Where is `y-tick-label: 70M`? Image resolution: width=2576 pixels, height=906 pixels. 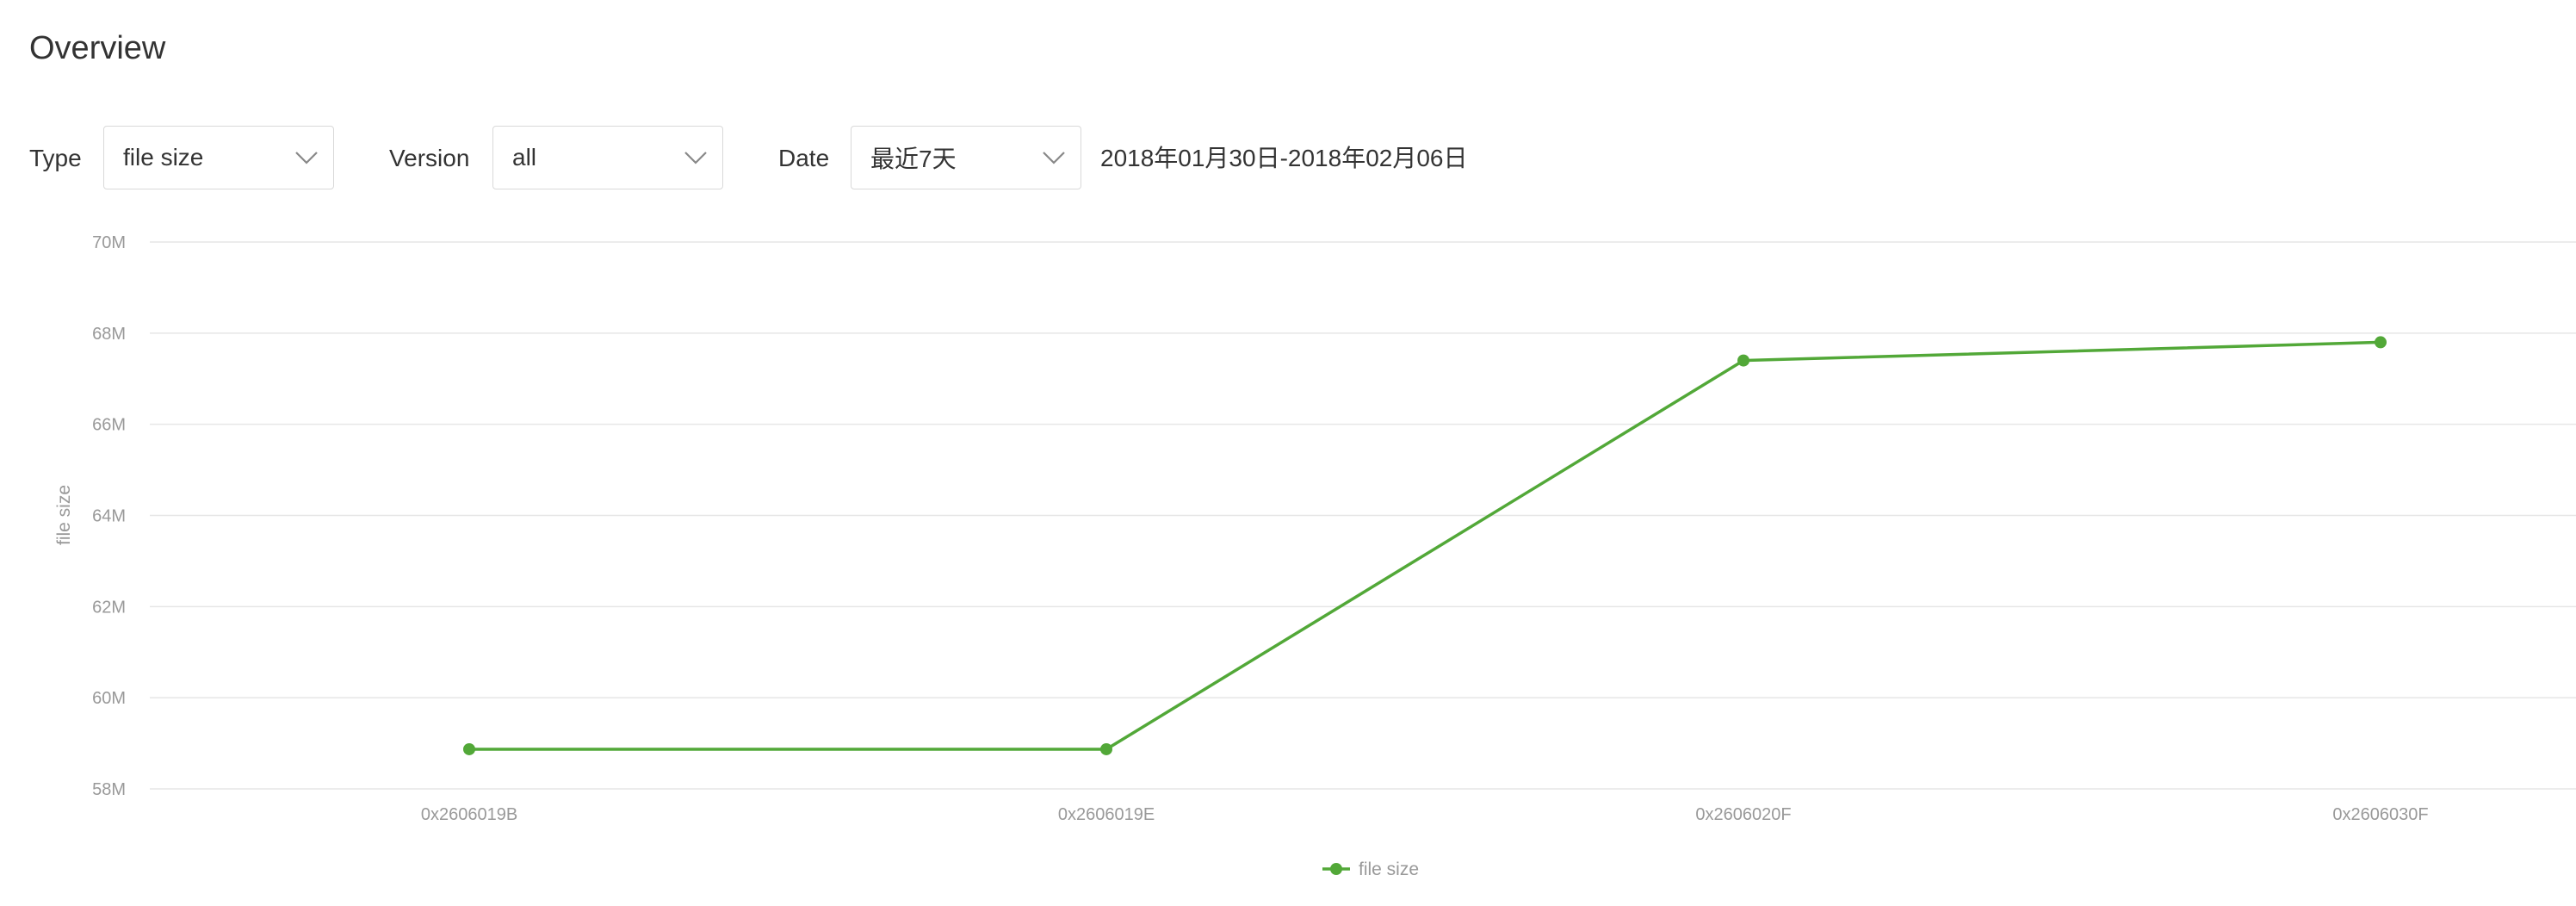 y-tick-label: 70M is located at coordinates (109, 242).